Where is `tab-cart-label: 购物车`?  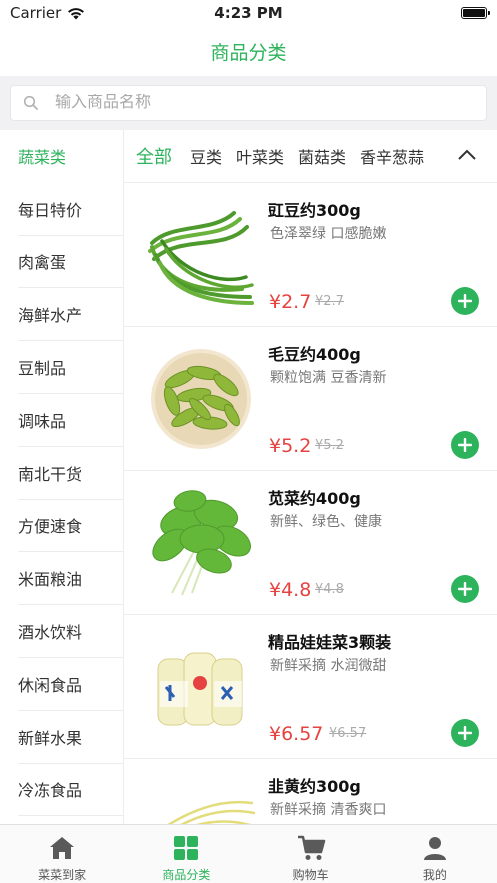 tab-cart-label: 购物车 is located at coordinates (310, 875).